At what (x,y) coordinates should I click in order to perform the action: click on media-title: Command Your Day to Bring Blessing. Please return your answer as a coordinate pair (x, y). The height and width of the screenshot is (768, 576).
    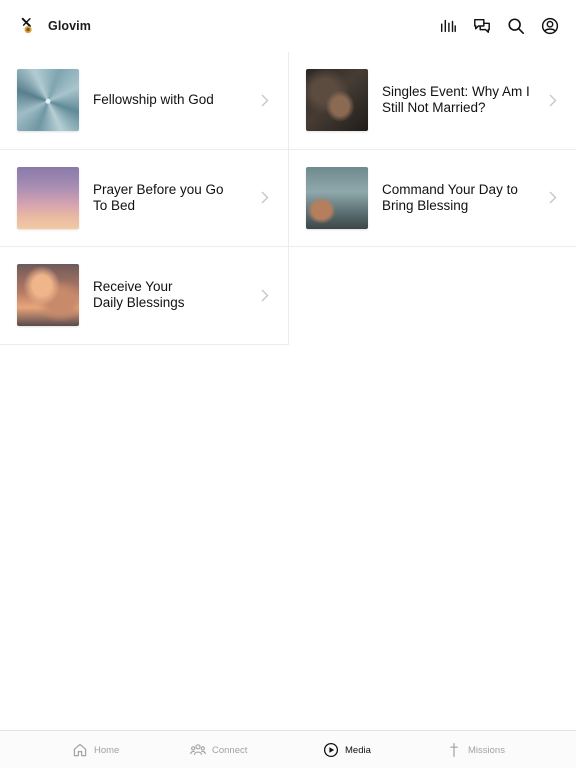
    Looking at the image, I should click on (450, 197).